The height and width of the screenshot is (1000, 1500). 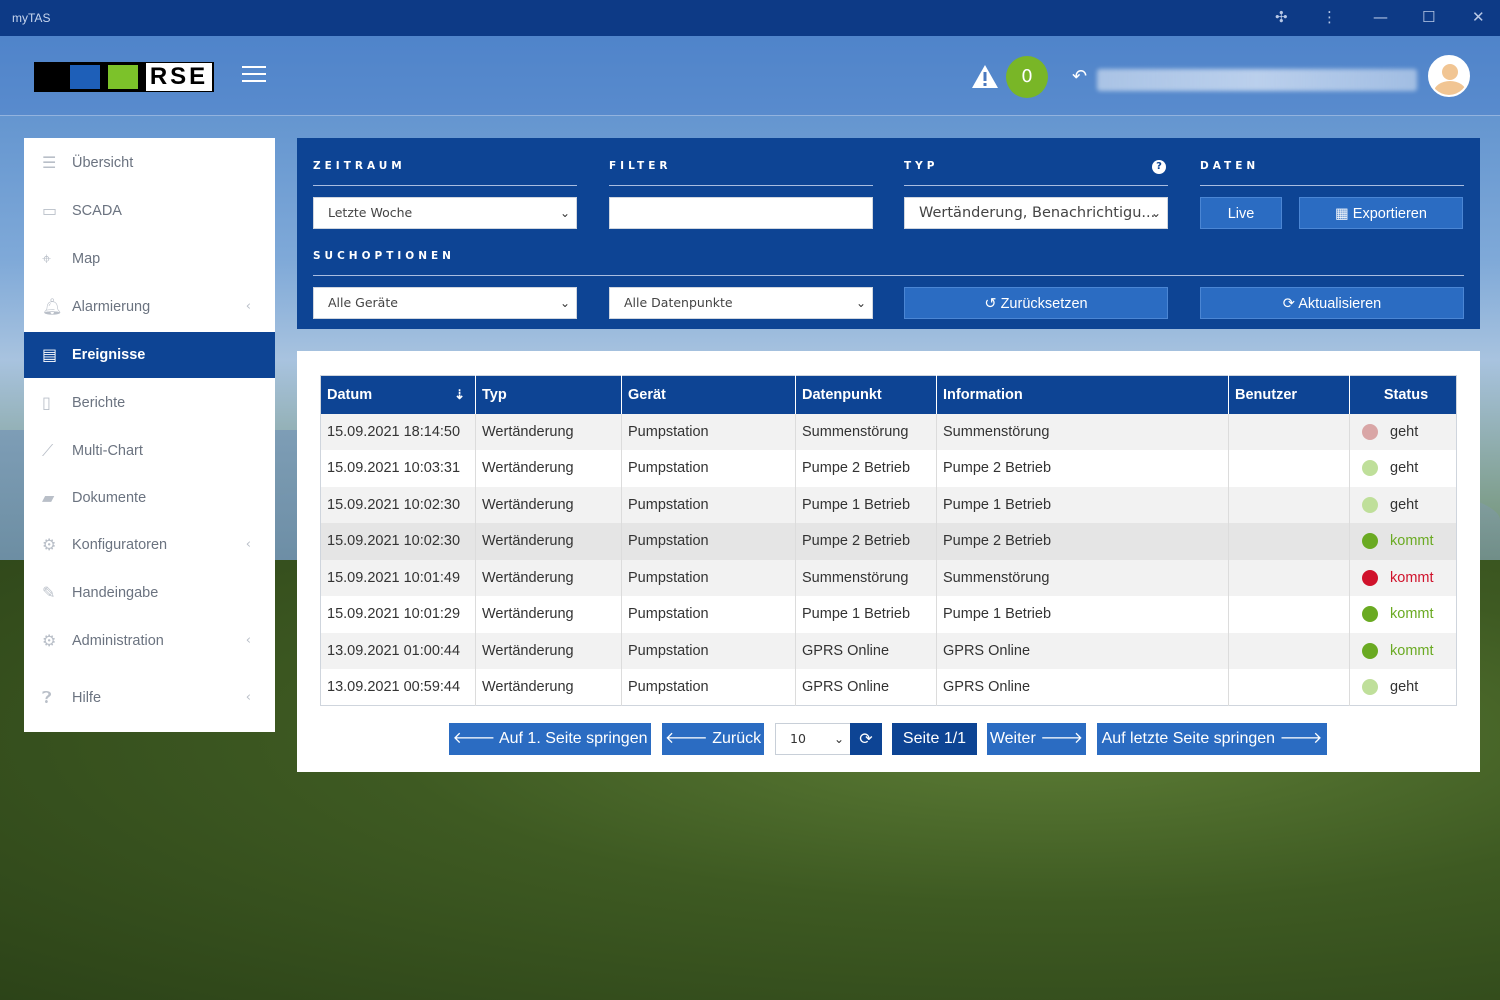 What do you see at coordinates (445, 213) in the screenshot?
I see `zeitraum-select: Letzte Woche ⌄` at bounding box center [445, 213].